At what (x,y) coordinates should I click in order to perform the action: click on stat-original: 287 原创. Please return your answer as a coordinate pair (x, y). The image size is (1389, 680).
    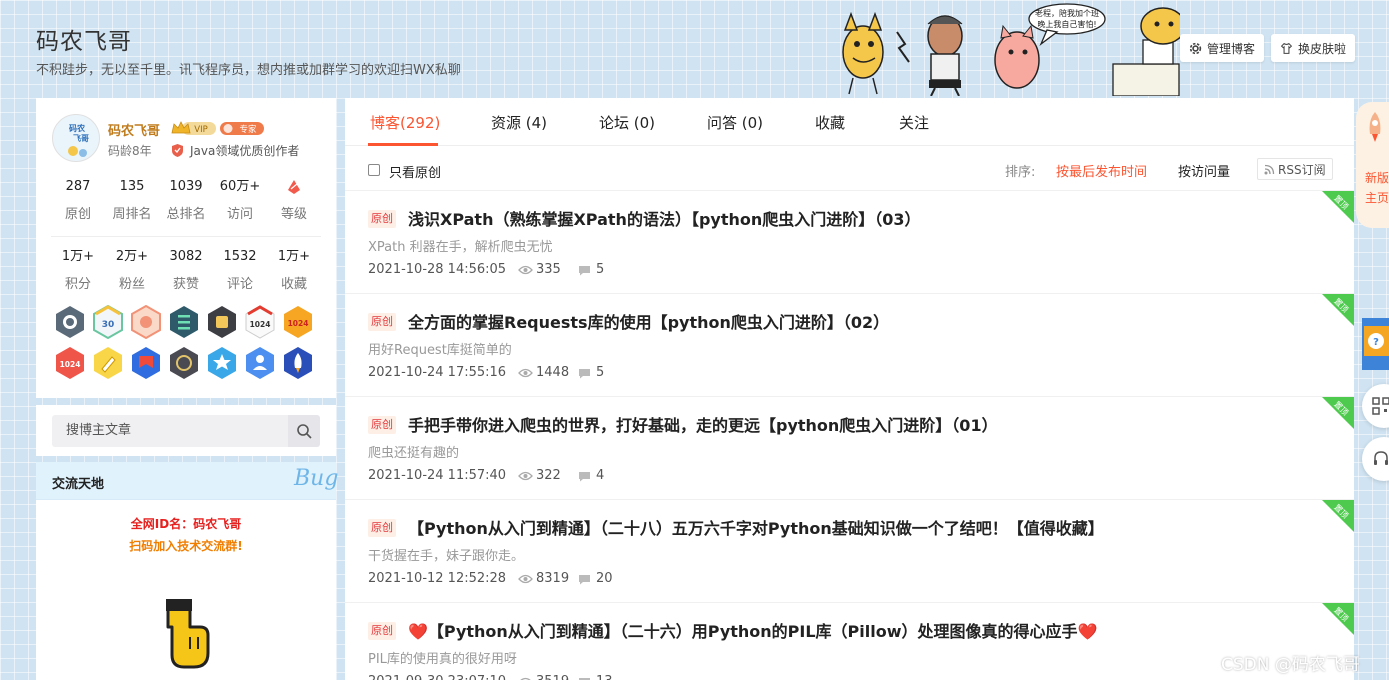
    Looking at the image, I should click on (78, 200).